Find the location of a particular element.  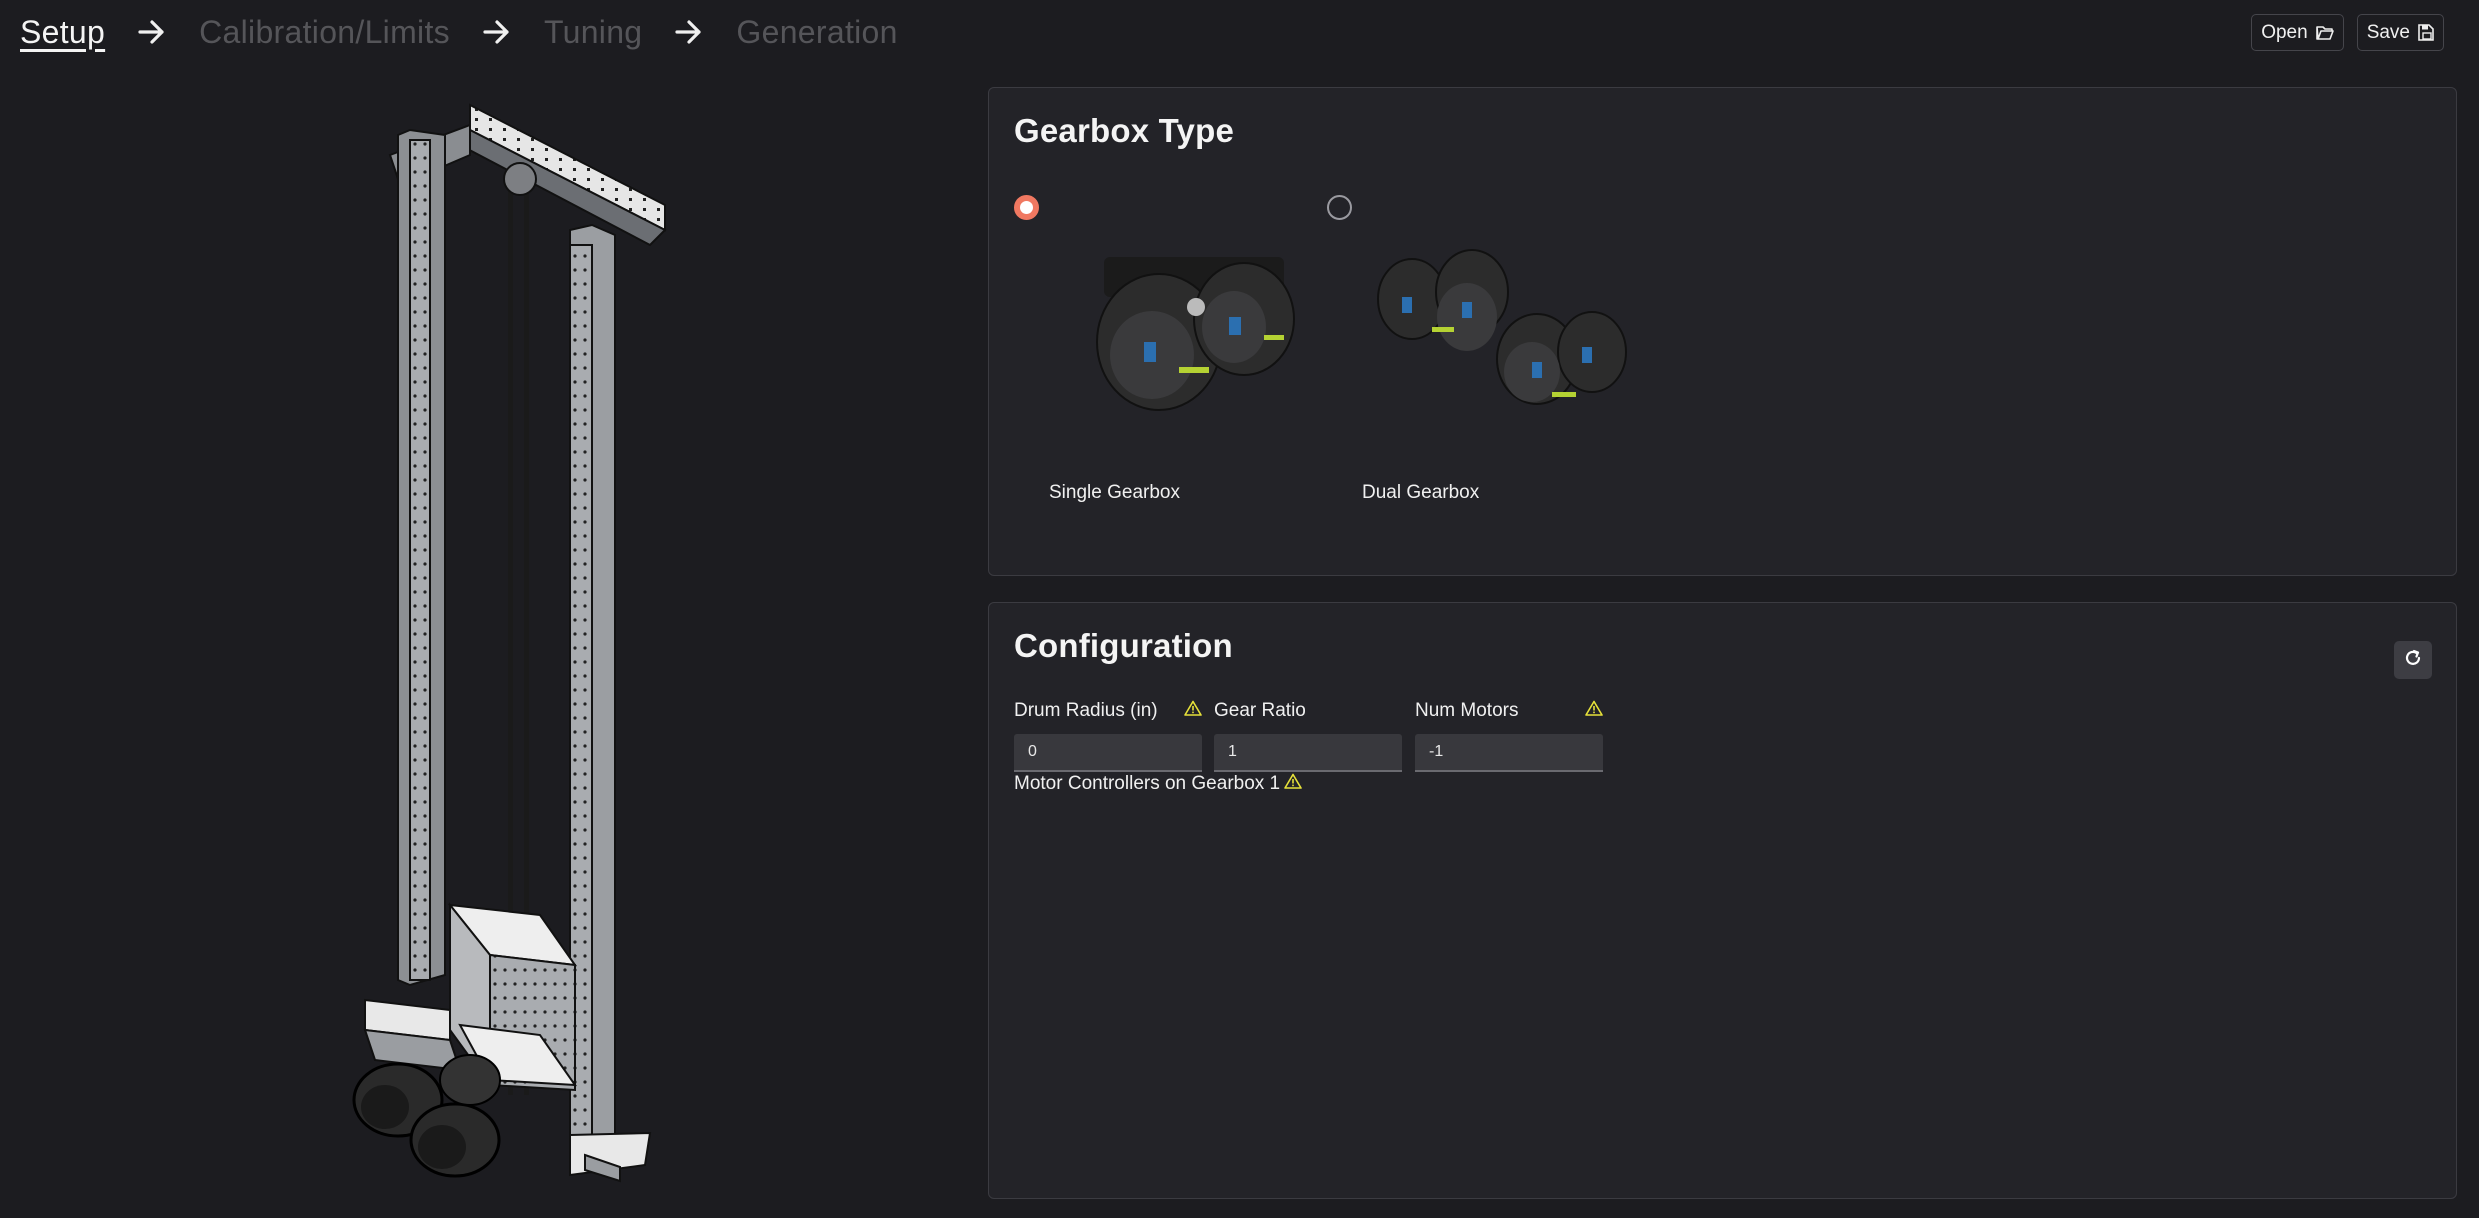

dual-gearbox-image is located at coordinates (1502, 337).